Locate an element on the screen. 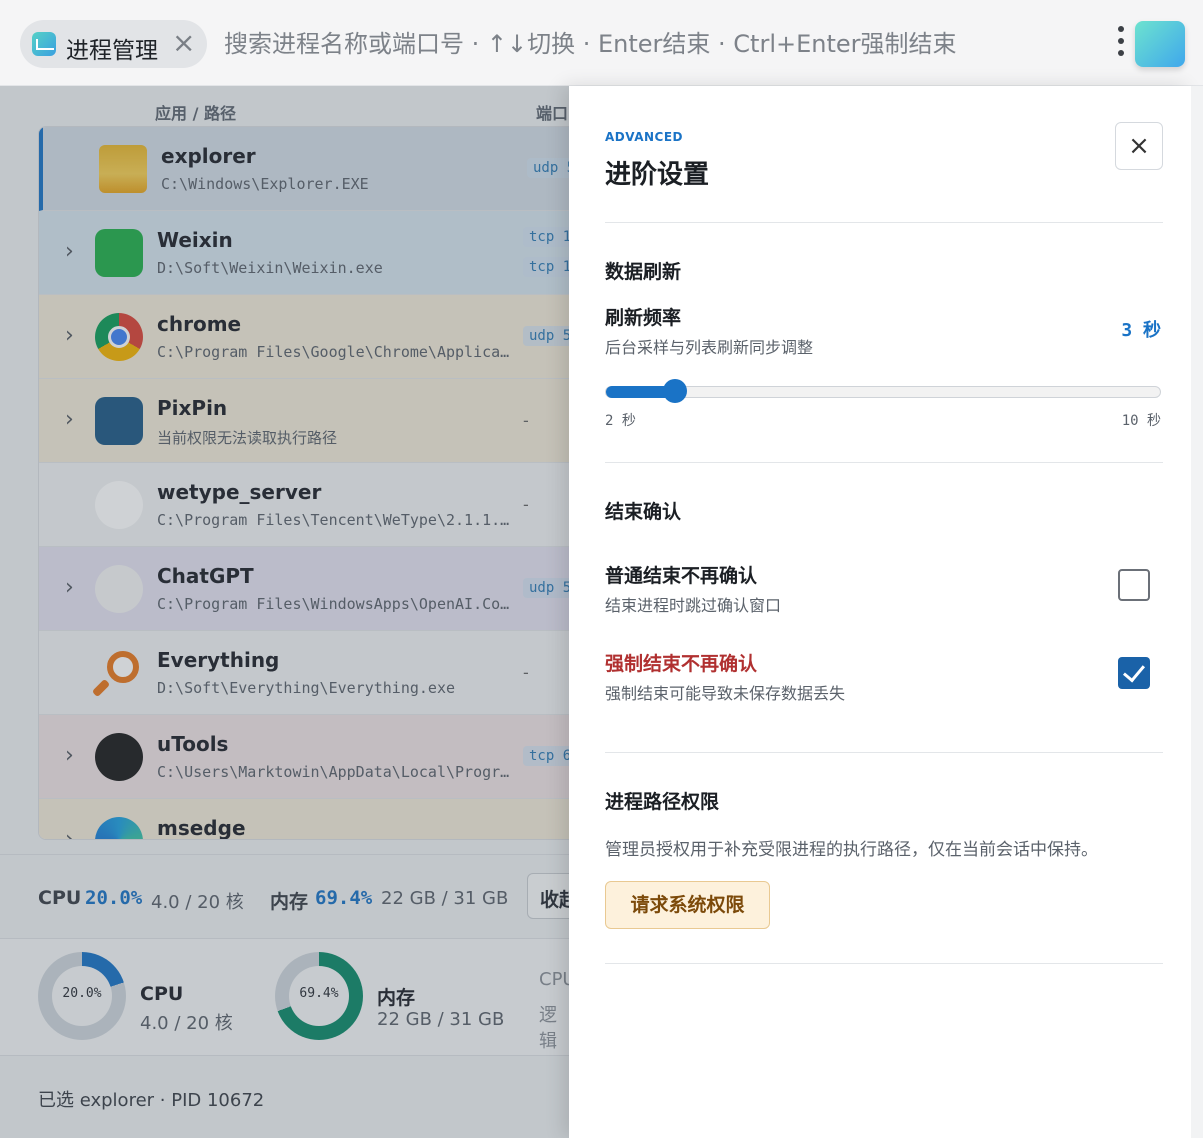  app-logo-icon is located at coordinates (1160, 44).